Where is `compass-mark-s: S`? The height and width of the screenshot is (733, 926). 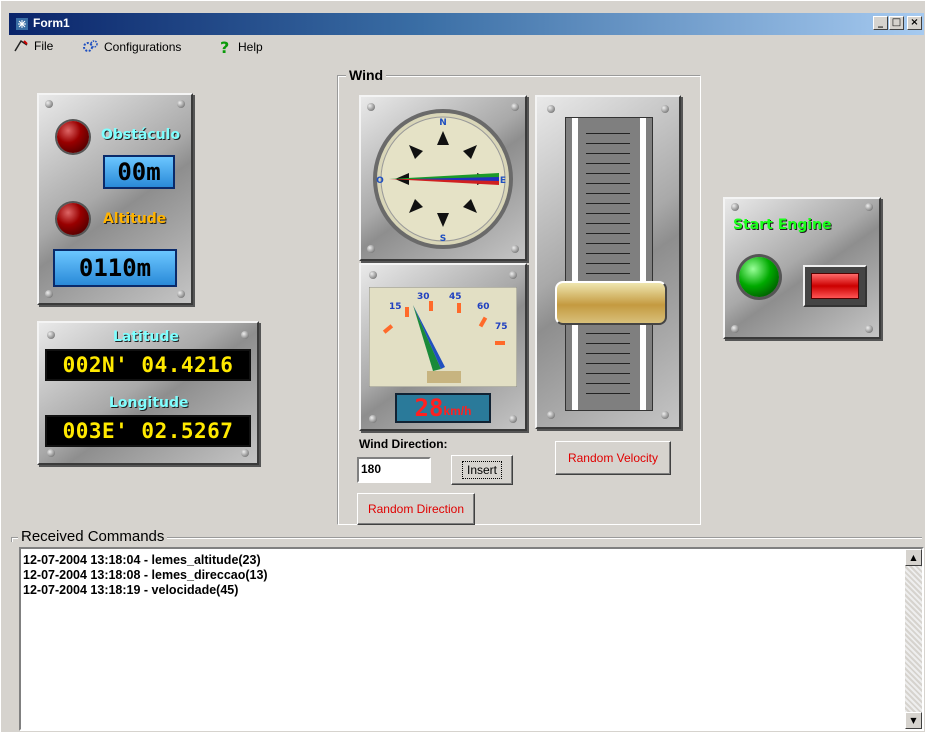
compass-mark-s: S is located at coordinates (443, 239).